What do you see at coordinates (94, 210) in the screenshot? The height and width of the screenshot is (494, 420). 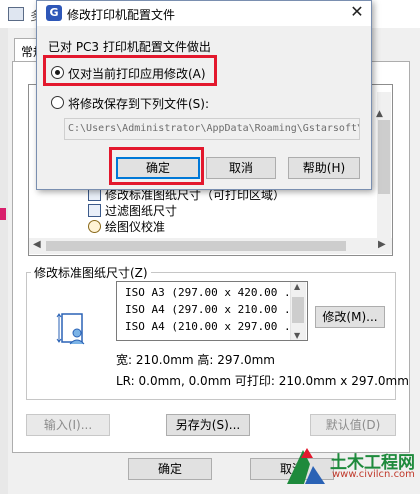 I see `document-icon` at bounding box center [94, 210].